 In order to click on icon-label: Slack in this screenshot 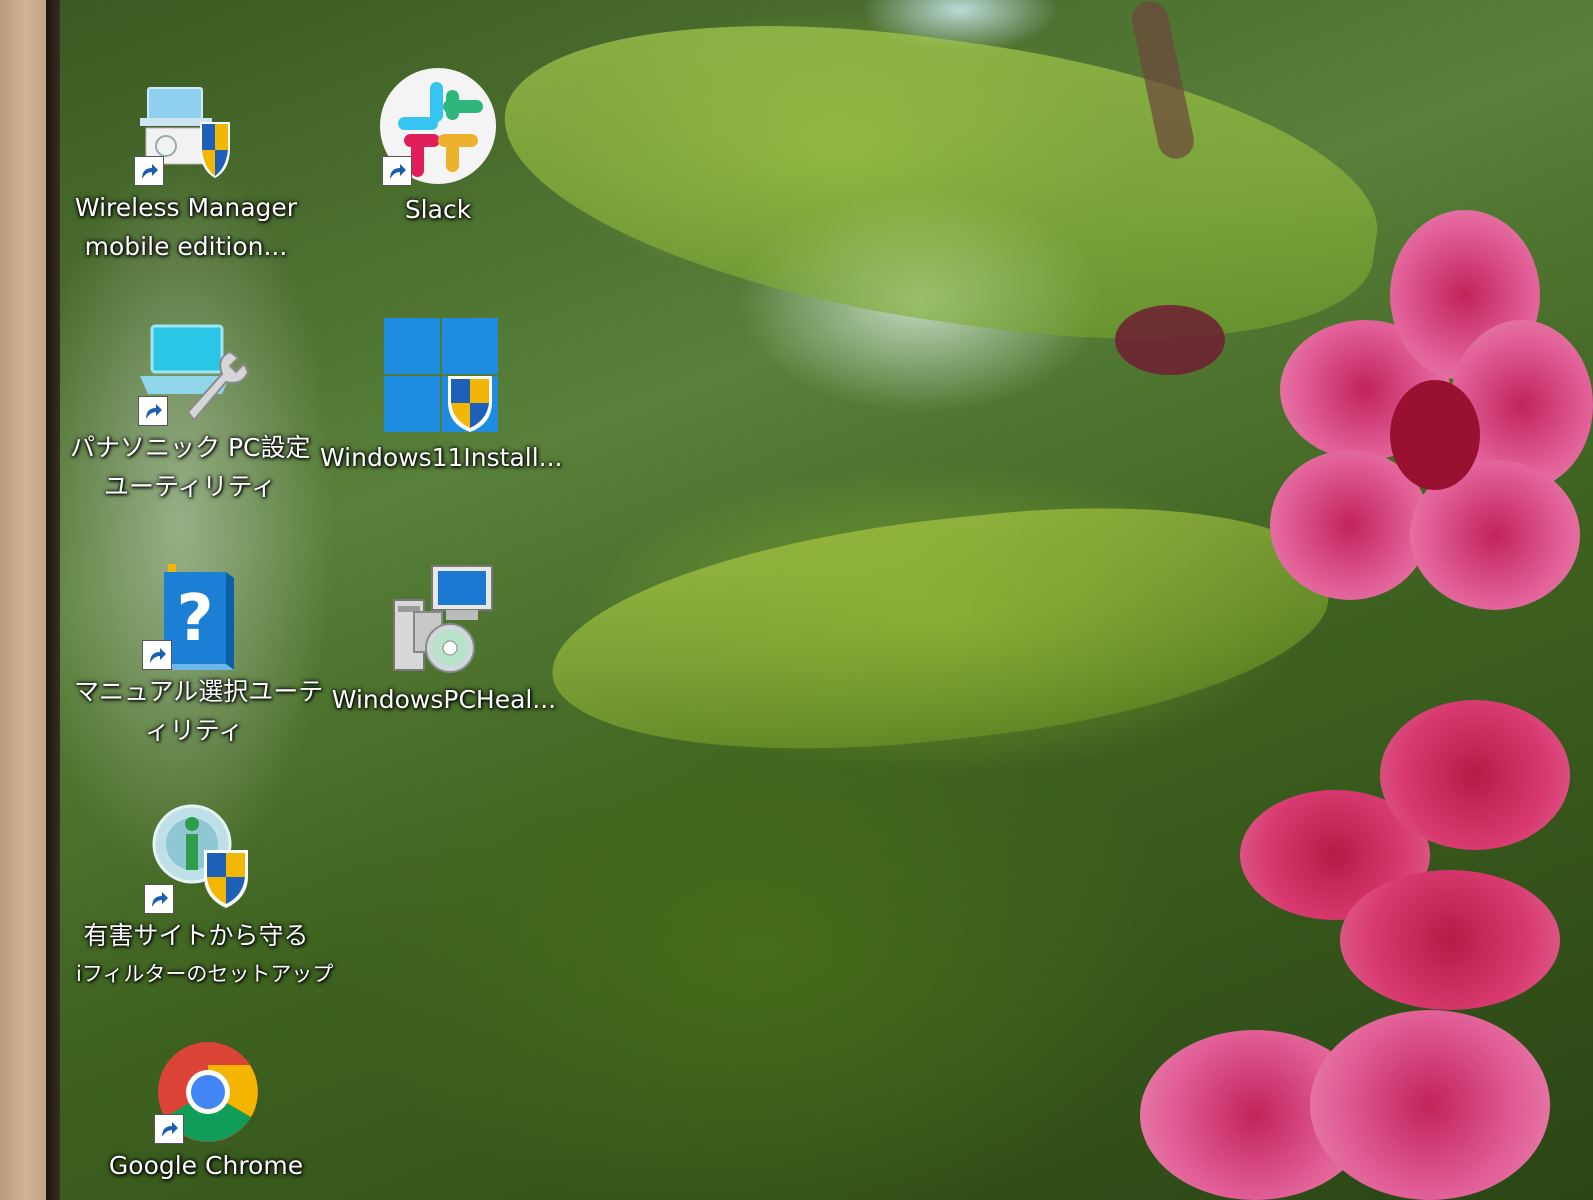, I will do `click(438, 209)`.